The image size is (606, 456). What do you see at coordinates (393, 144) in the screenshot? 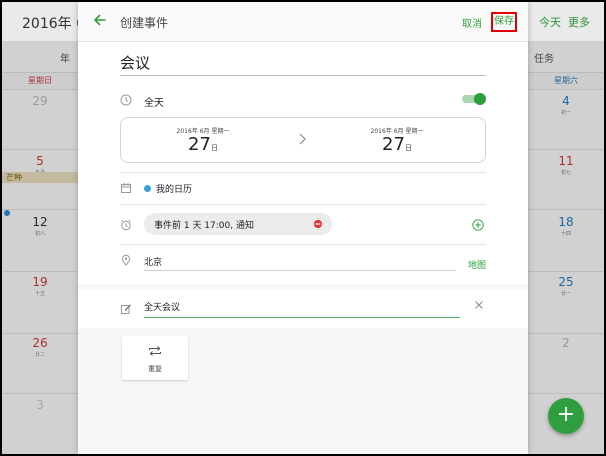
I see `end-day-number: 27` at bounding box center [393, 144].